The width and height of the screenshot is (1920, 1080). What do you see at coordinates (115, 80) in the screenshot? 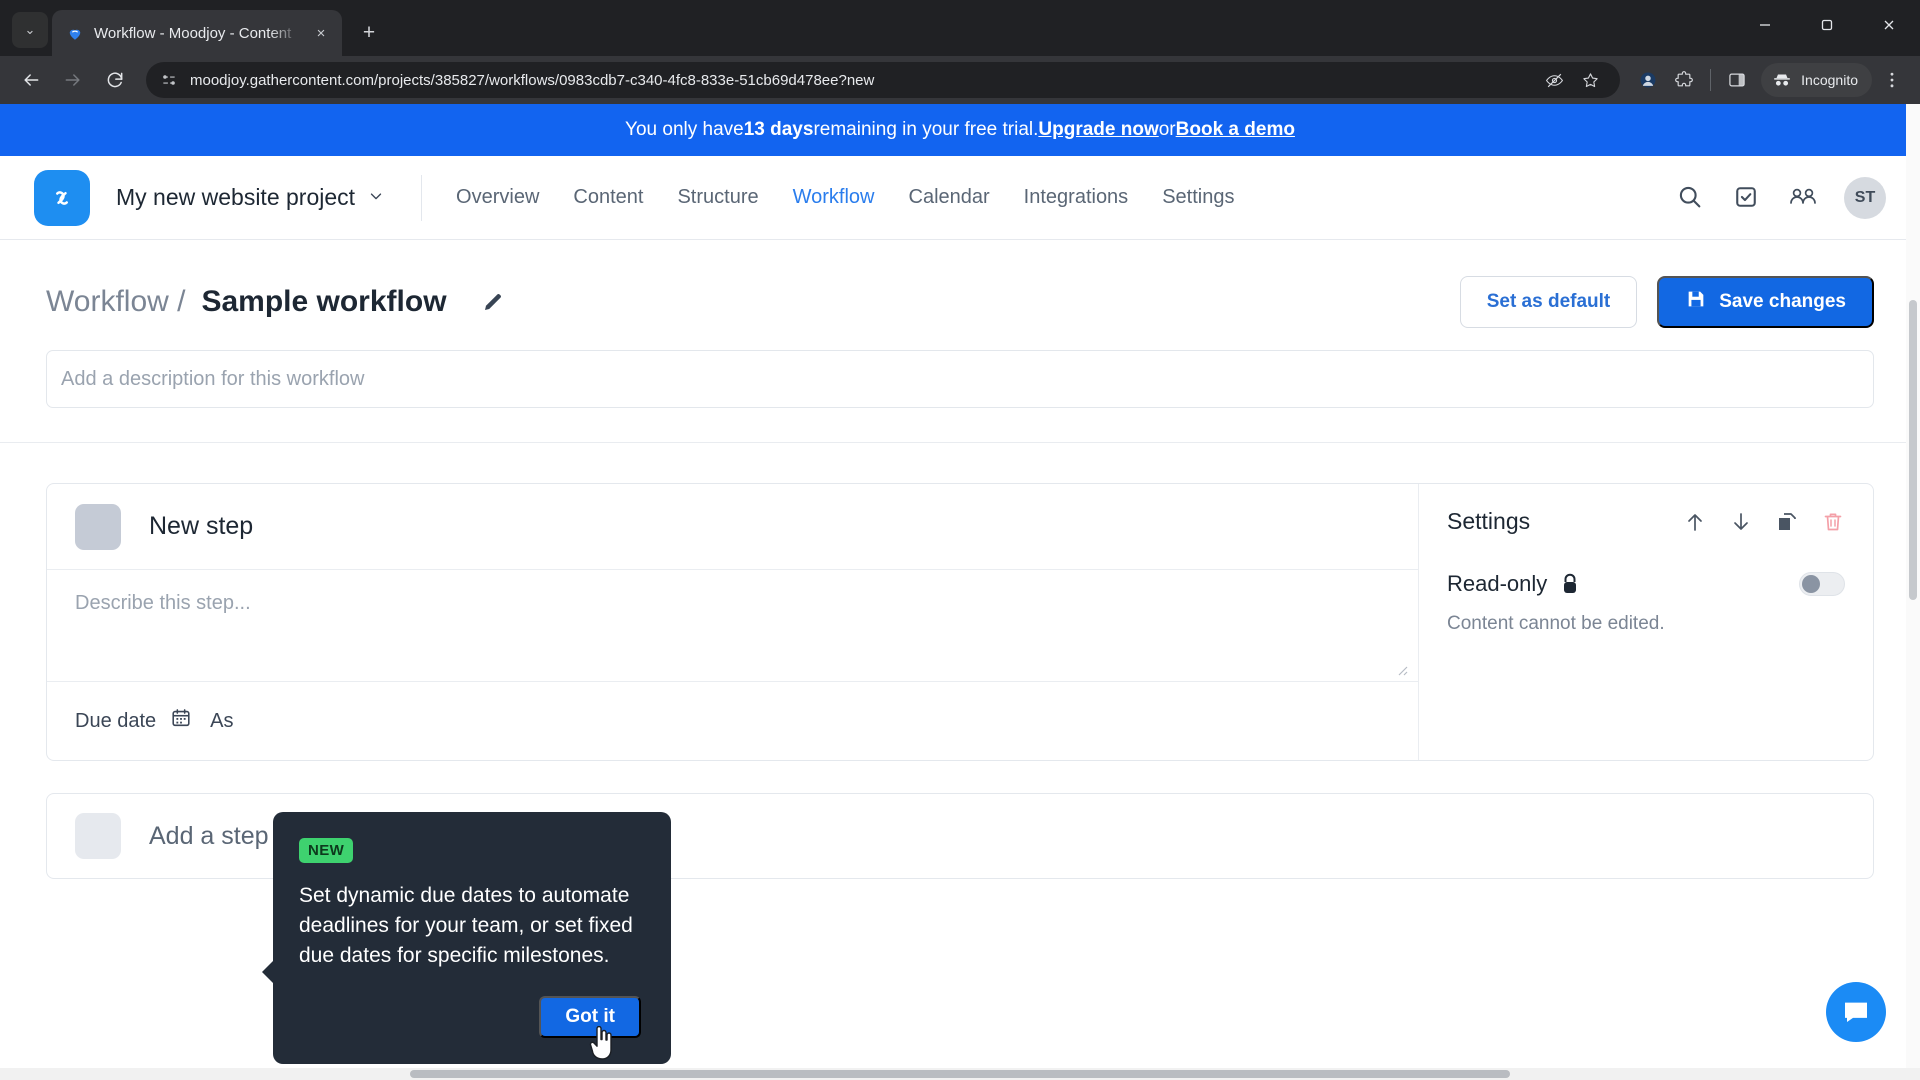
I see `reload-button` at bounding box center [115, 80].